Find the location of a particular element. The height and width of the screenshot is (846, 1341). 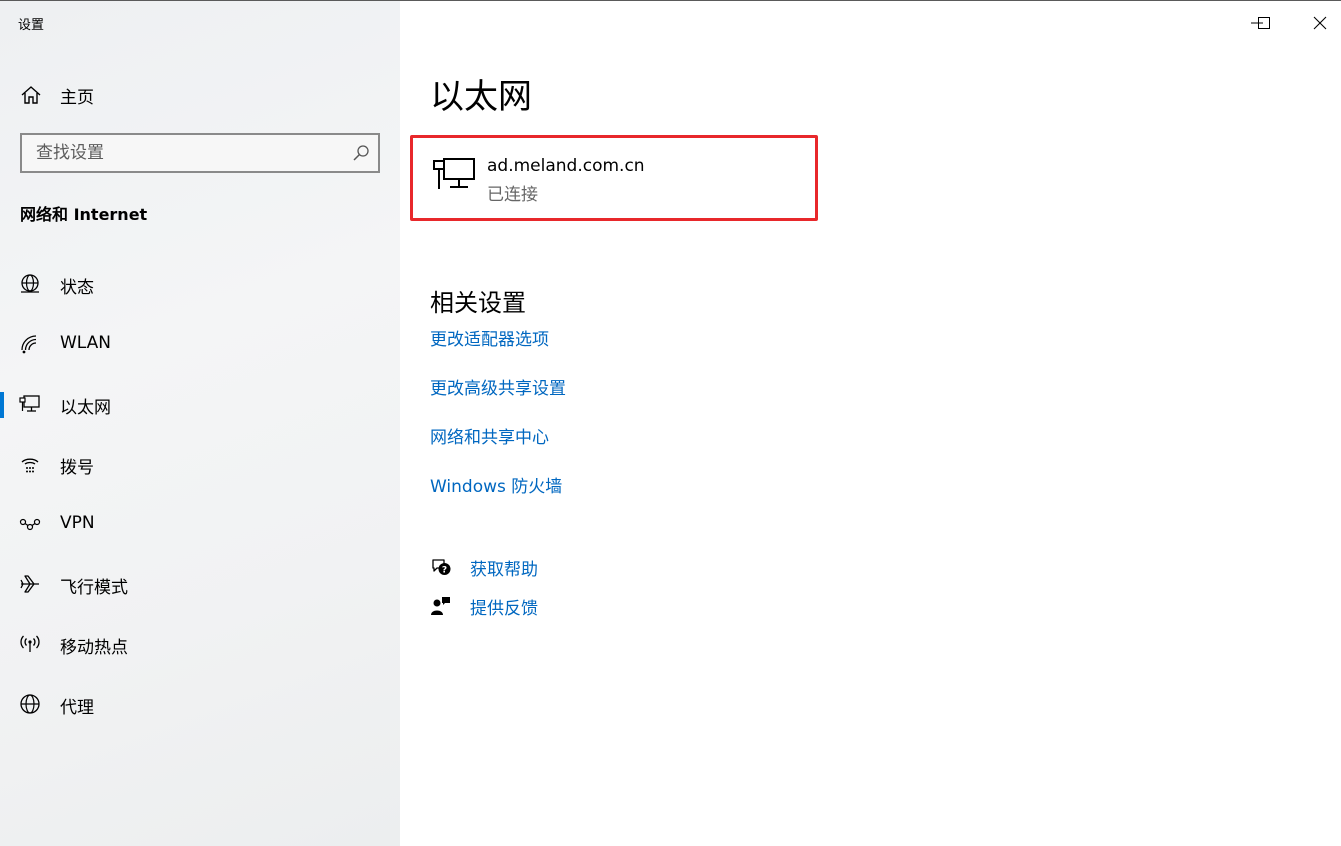

sidebar-item-label: 移动热点 is located at coordinates (94, 648).